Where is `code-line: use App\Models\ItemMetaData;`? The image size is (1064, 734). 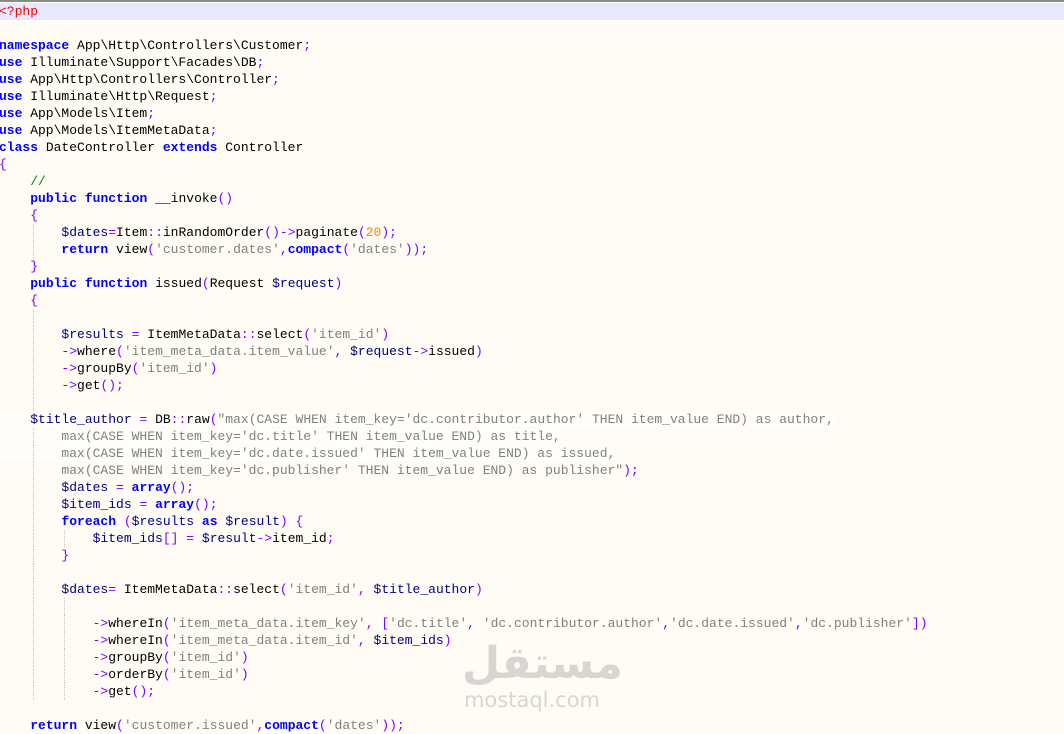
code-line: use App\Models\ItemMetaData; is located at coordinates (532, 130).